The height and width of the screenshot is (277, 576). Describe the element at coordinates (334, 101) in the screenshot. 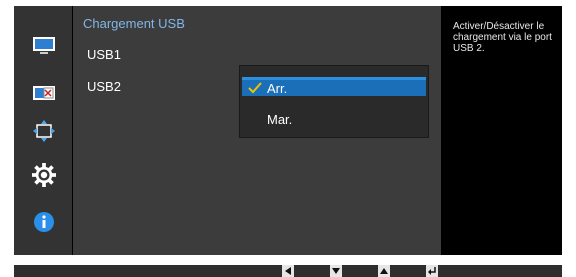

I see `options-dropdown: Arr. Mar.` at that location.